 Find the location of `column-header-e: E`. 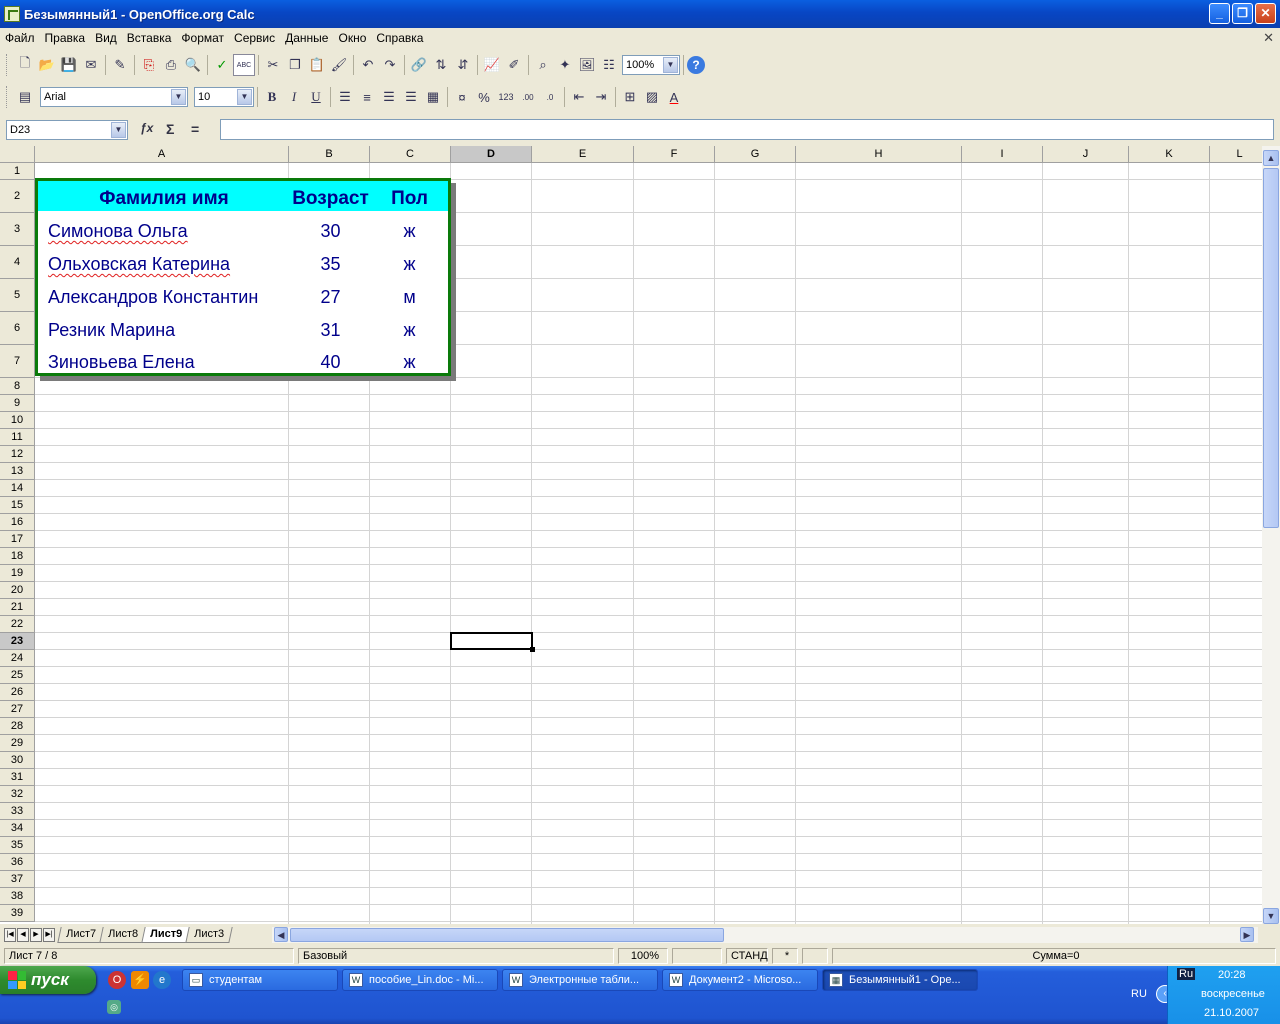

column-header-e: E is located at coordinates (583, 154).